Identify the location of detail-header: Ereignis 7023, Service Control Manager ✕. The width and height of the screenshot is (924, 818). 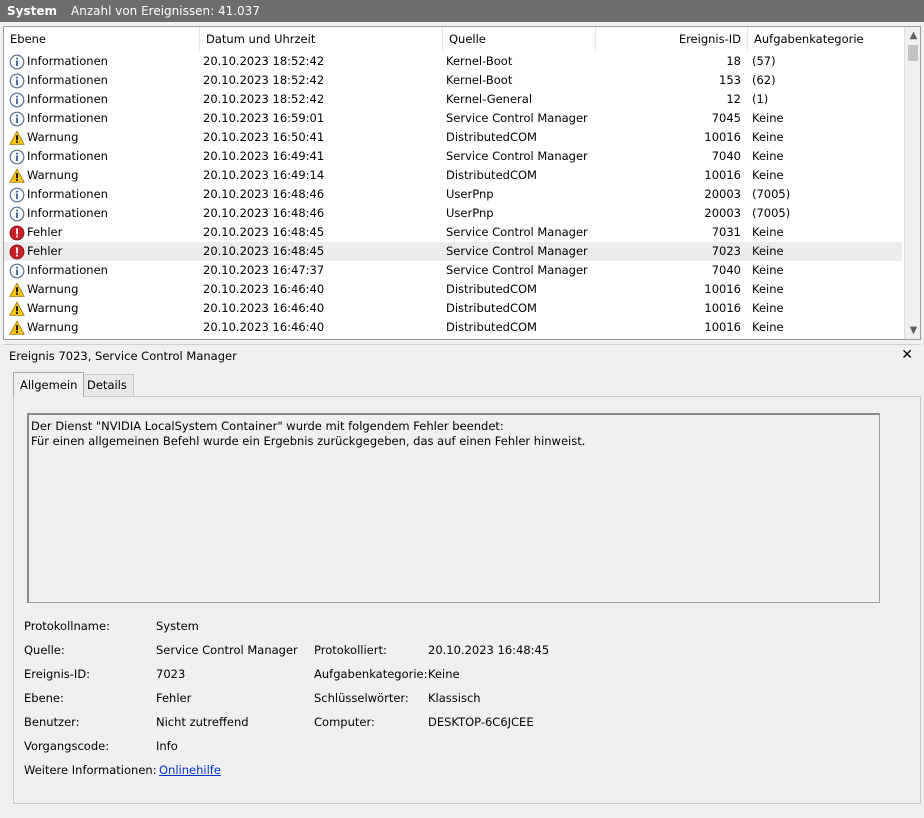
(462, 355).